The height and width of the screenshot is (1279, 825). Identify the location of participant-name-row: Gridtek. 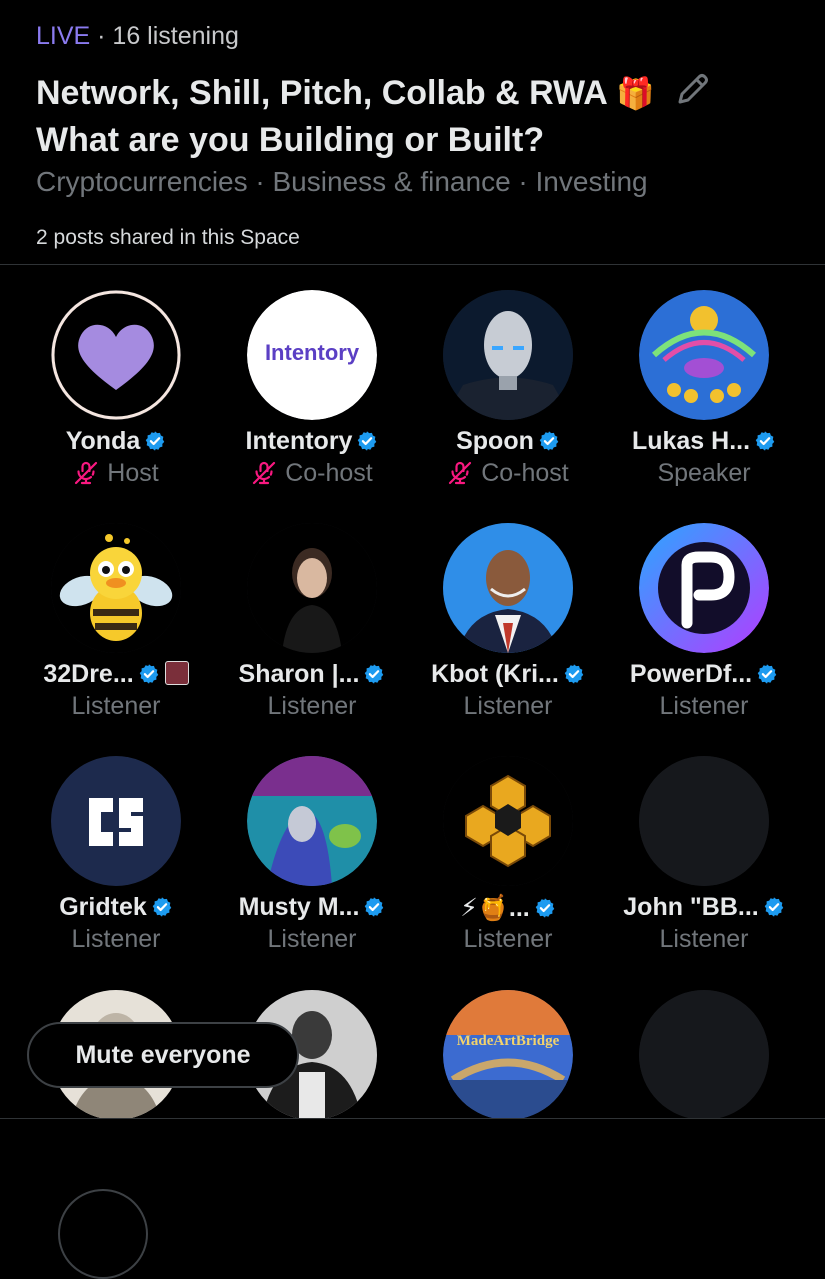
(116, 907).